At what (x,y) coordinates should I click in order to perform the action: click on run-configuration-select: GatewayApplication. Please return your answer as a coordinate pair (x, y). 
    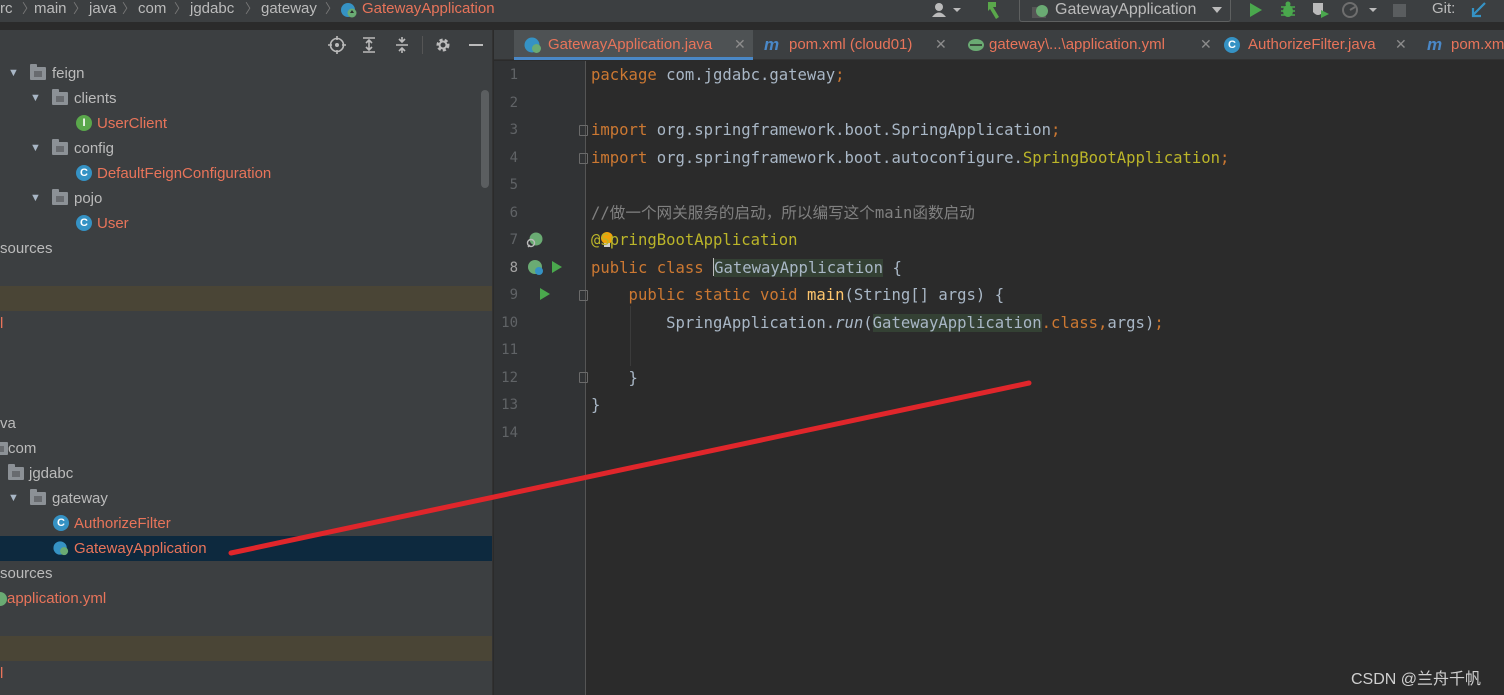
    Looking at the image, I should click on (1125, 11).